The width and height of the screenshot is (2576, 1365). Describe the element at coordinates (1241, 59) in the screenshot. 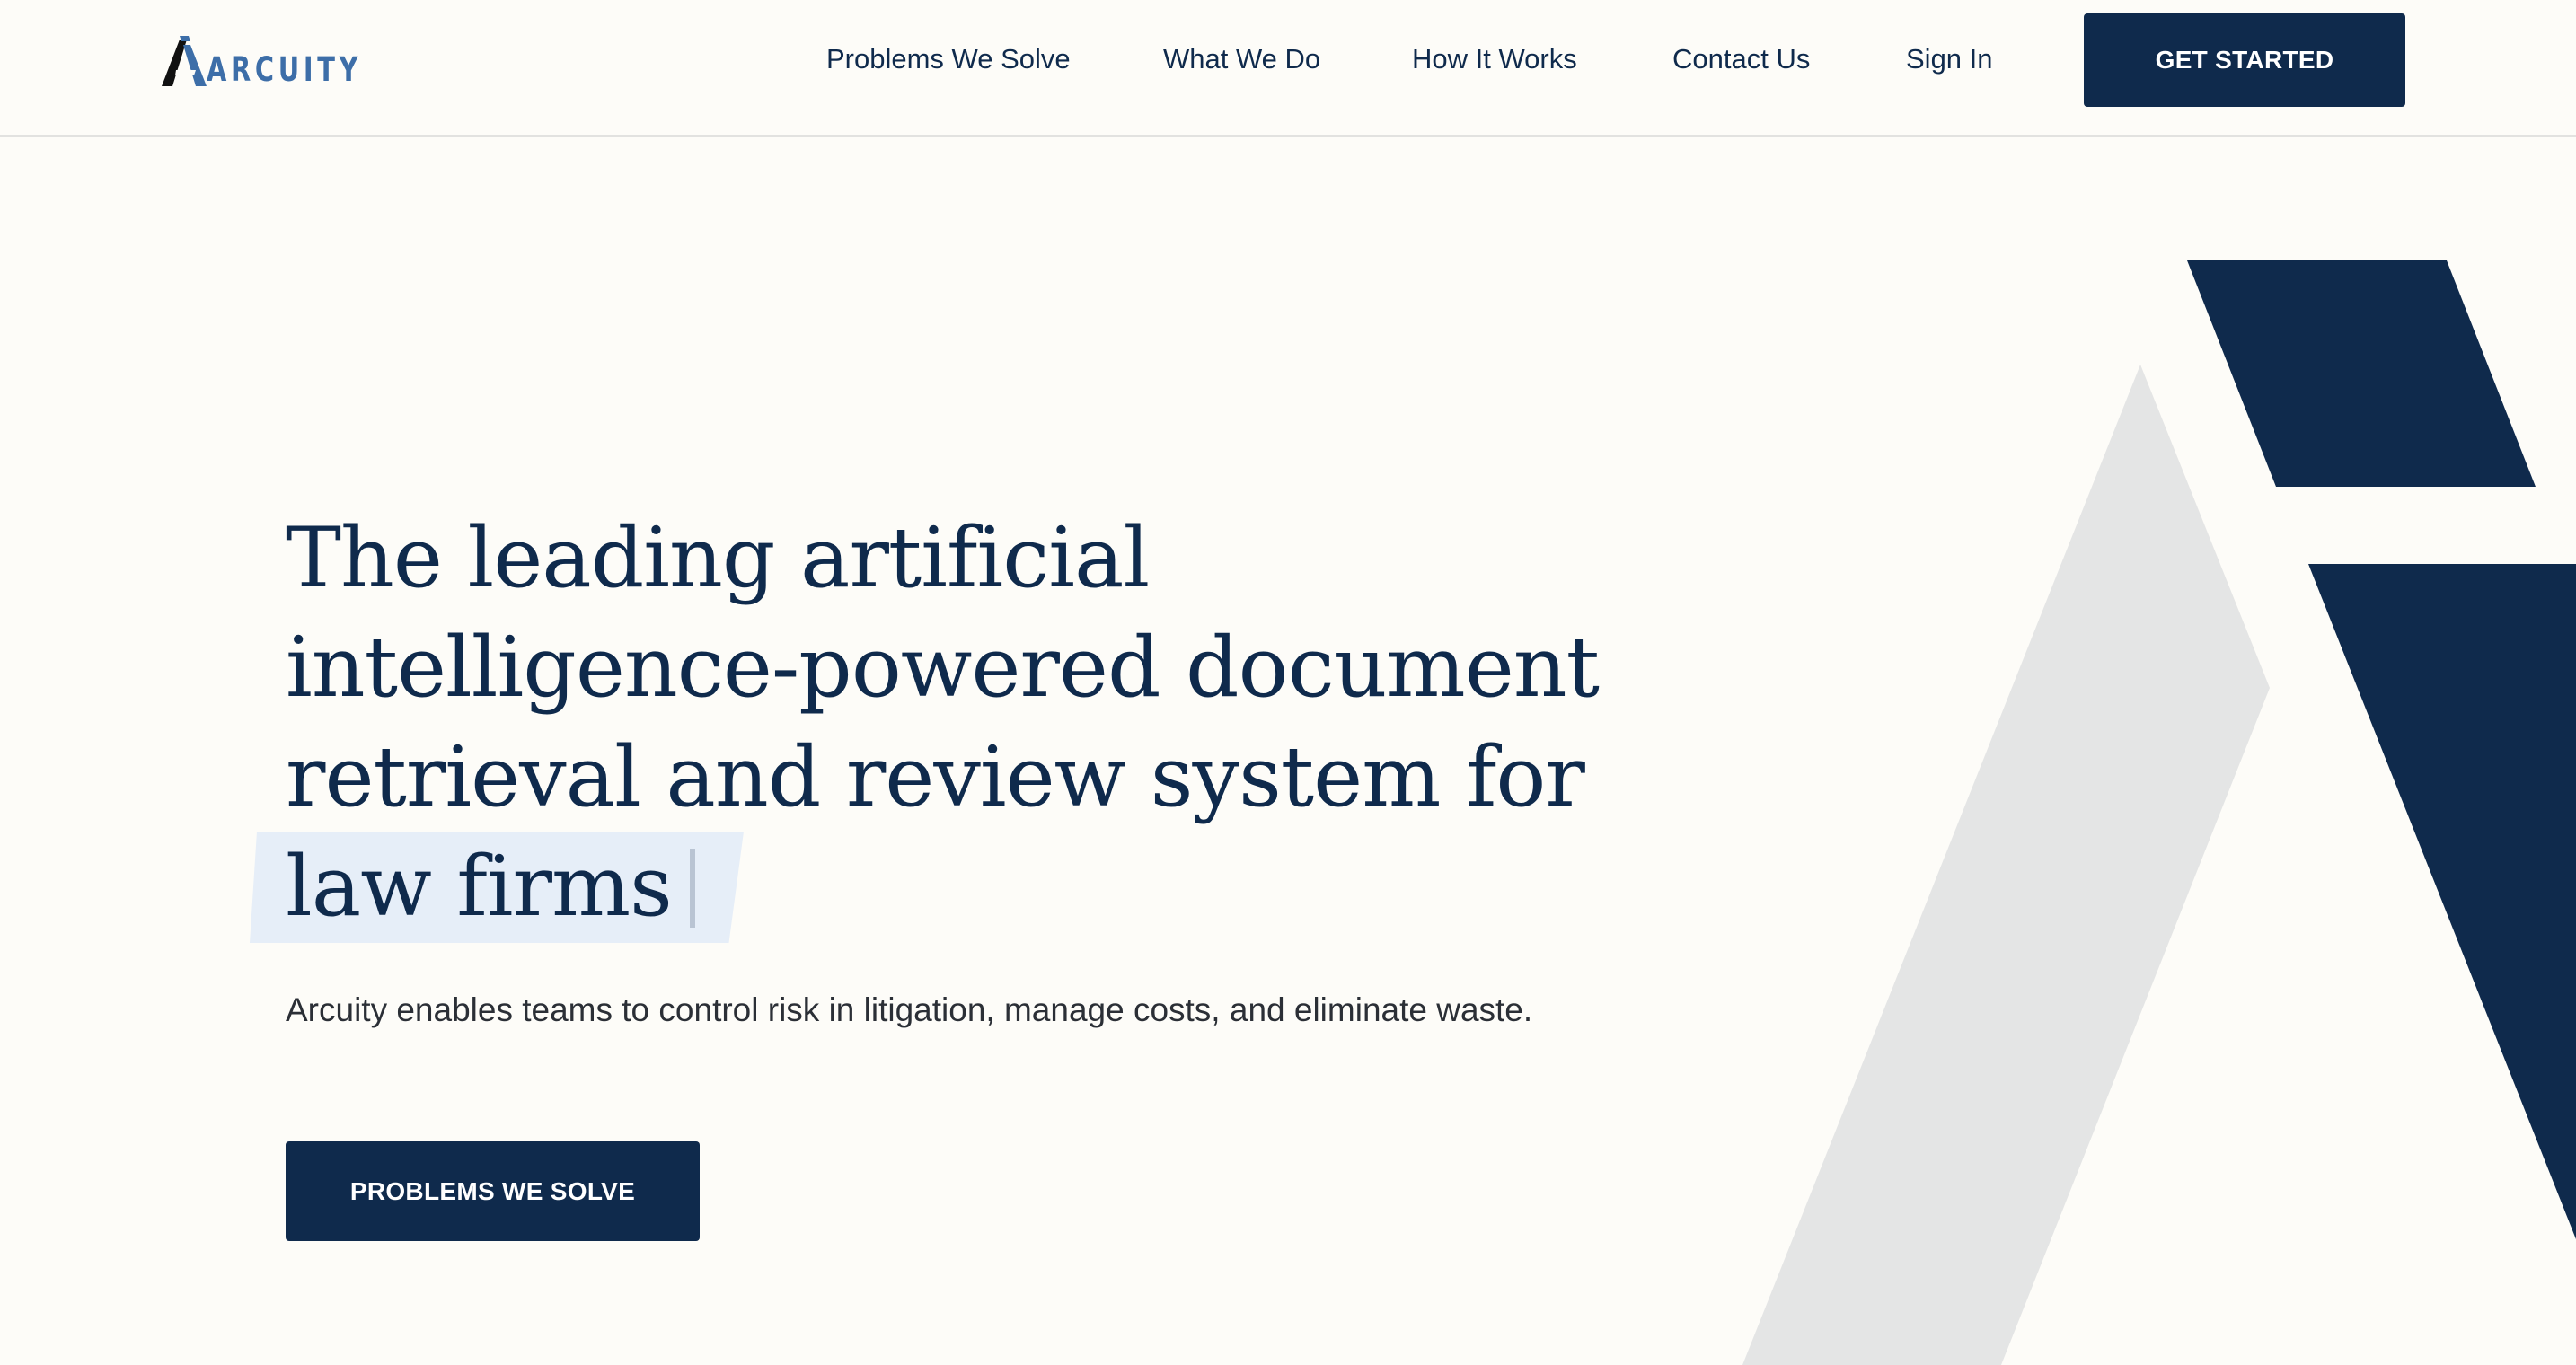

I see `nav-what-we-do: What We Do` at that location.